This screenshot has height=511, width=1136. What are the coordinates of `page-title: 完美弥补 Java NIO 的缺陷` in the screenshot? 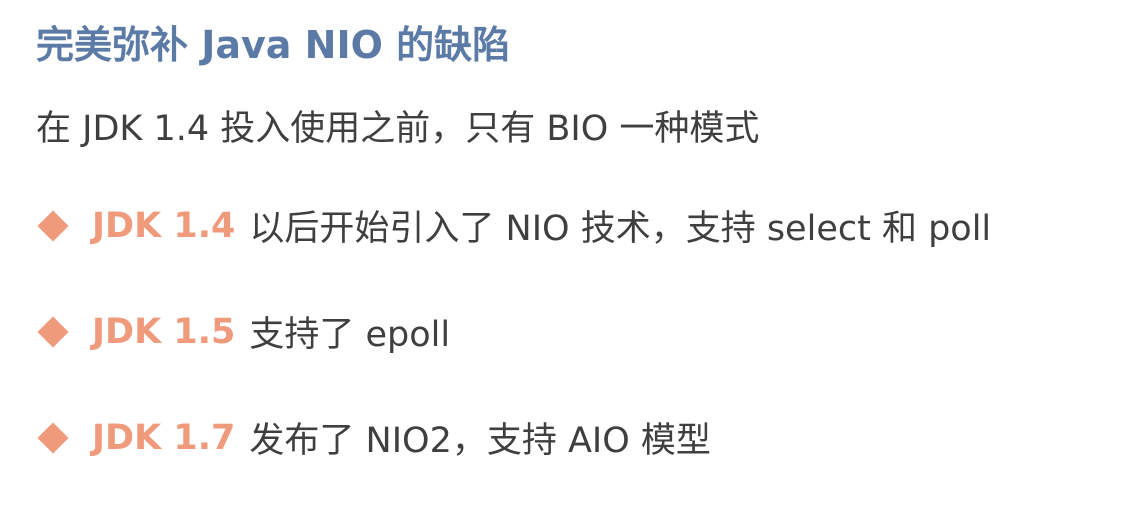 It's located at (273, 45).